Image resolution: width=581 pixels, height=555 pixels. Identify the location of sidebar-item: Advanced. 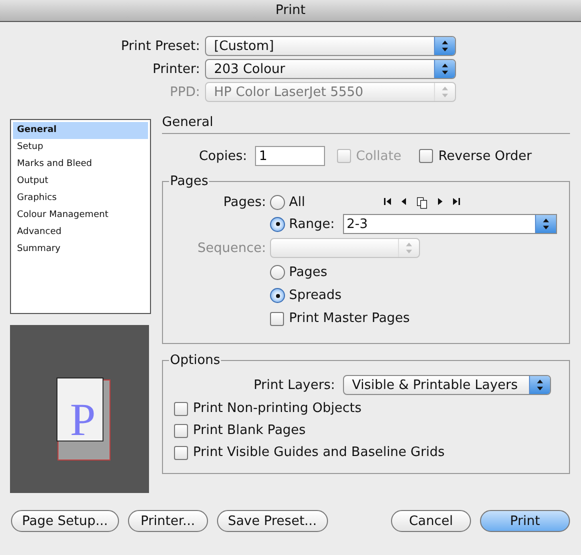
(80, 232).